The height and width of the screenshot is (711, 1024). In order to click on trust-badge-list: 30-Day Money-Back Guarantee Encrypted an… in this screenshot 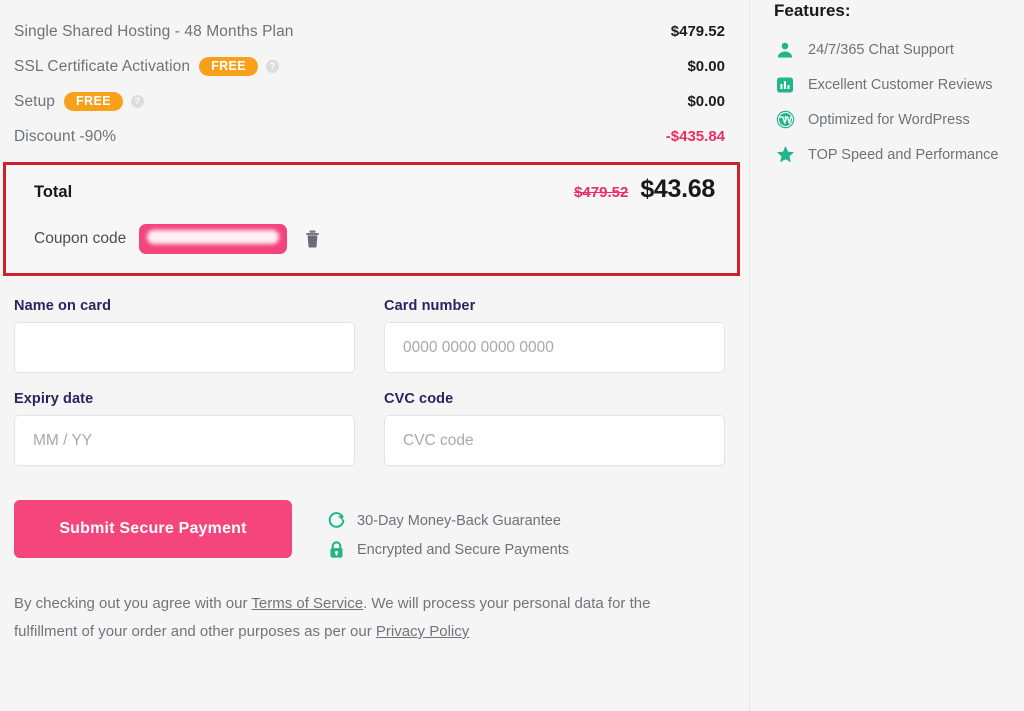, I will do `click(447, 532)`.